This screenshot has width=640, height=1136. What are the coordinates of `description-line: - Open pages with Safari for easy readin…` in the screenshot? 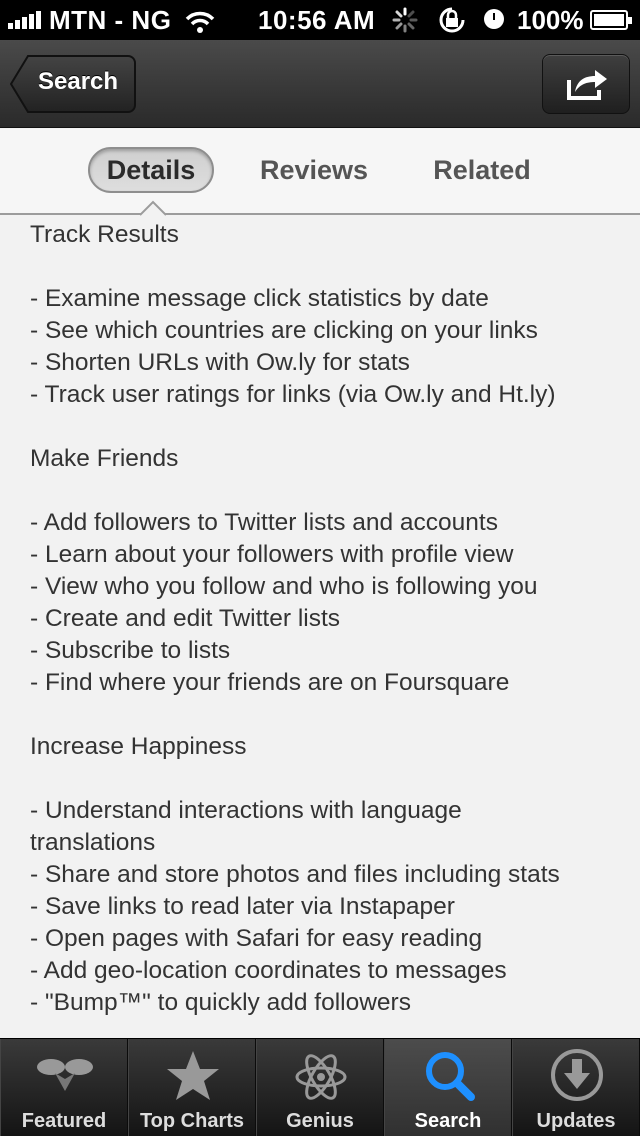 It's located at (256, 938).